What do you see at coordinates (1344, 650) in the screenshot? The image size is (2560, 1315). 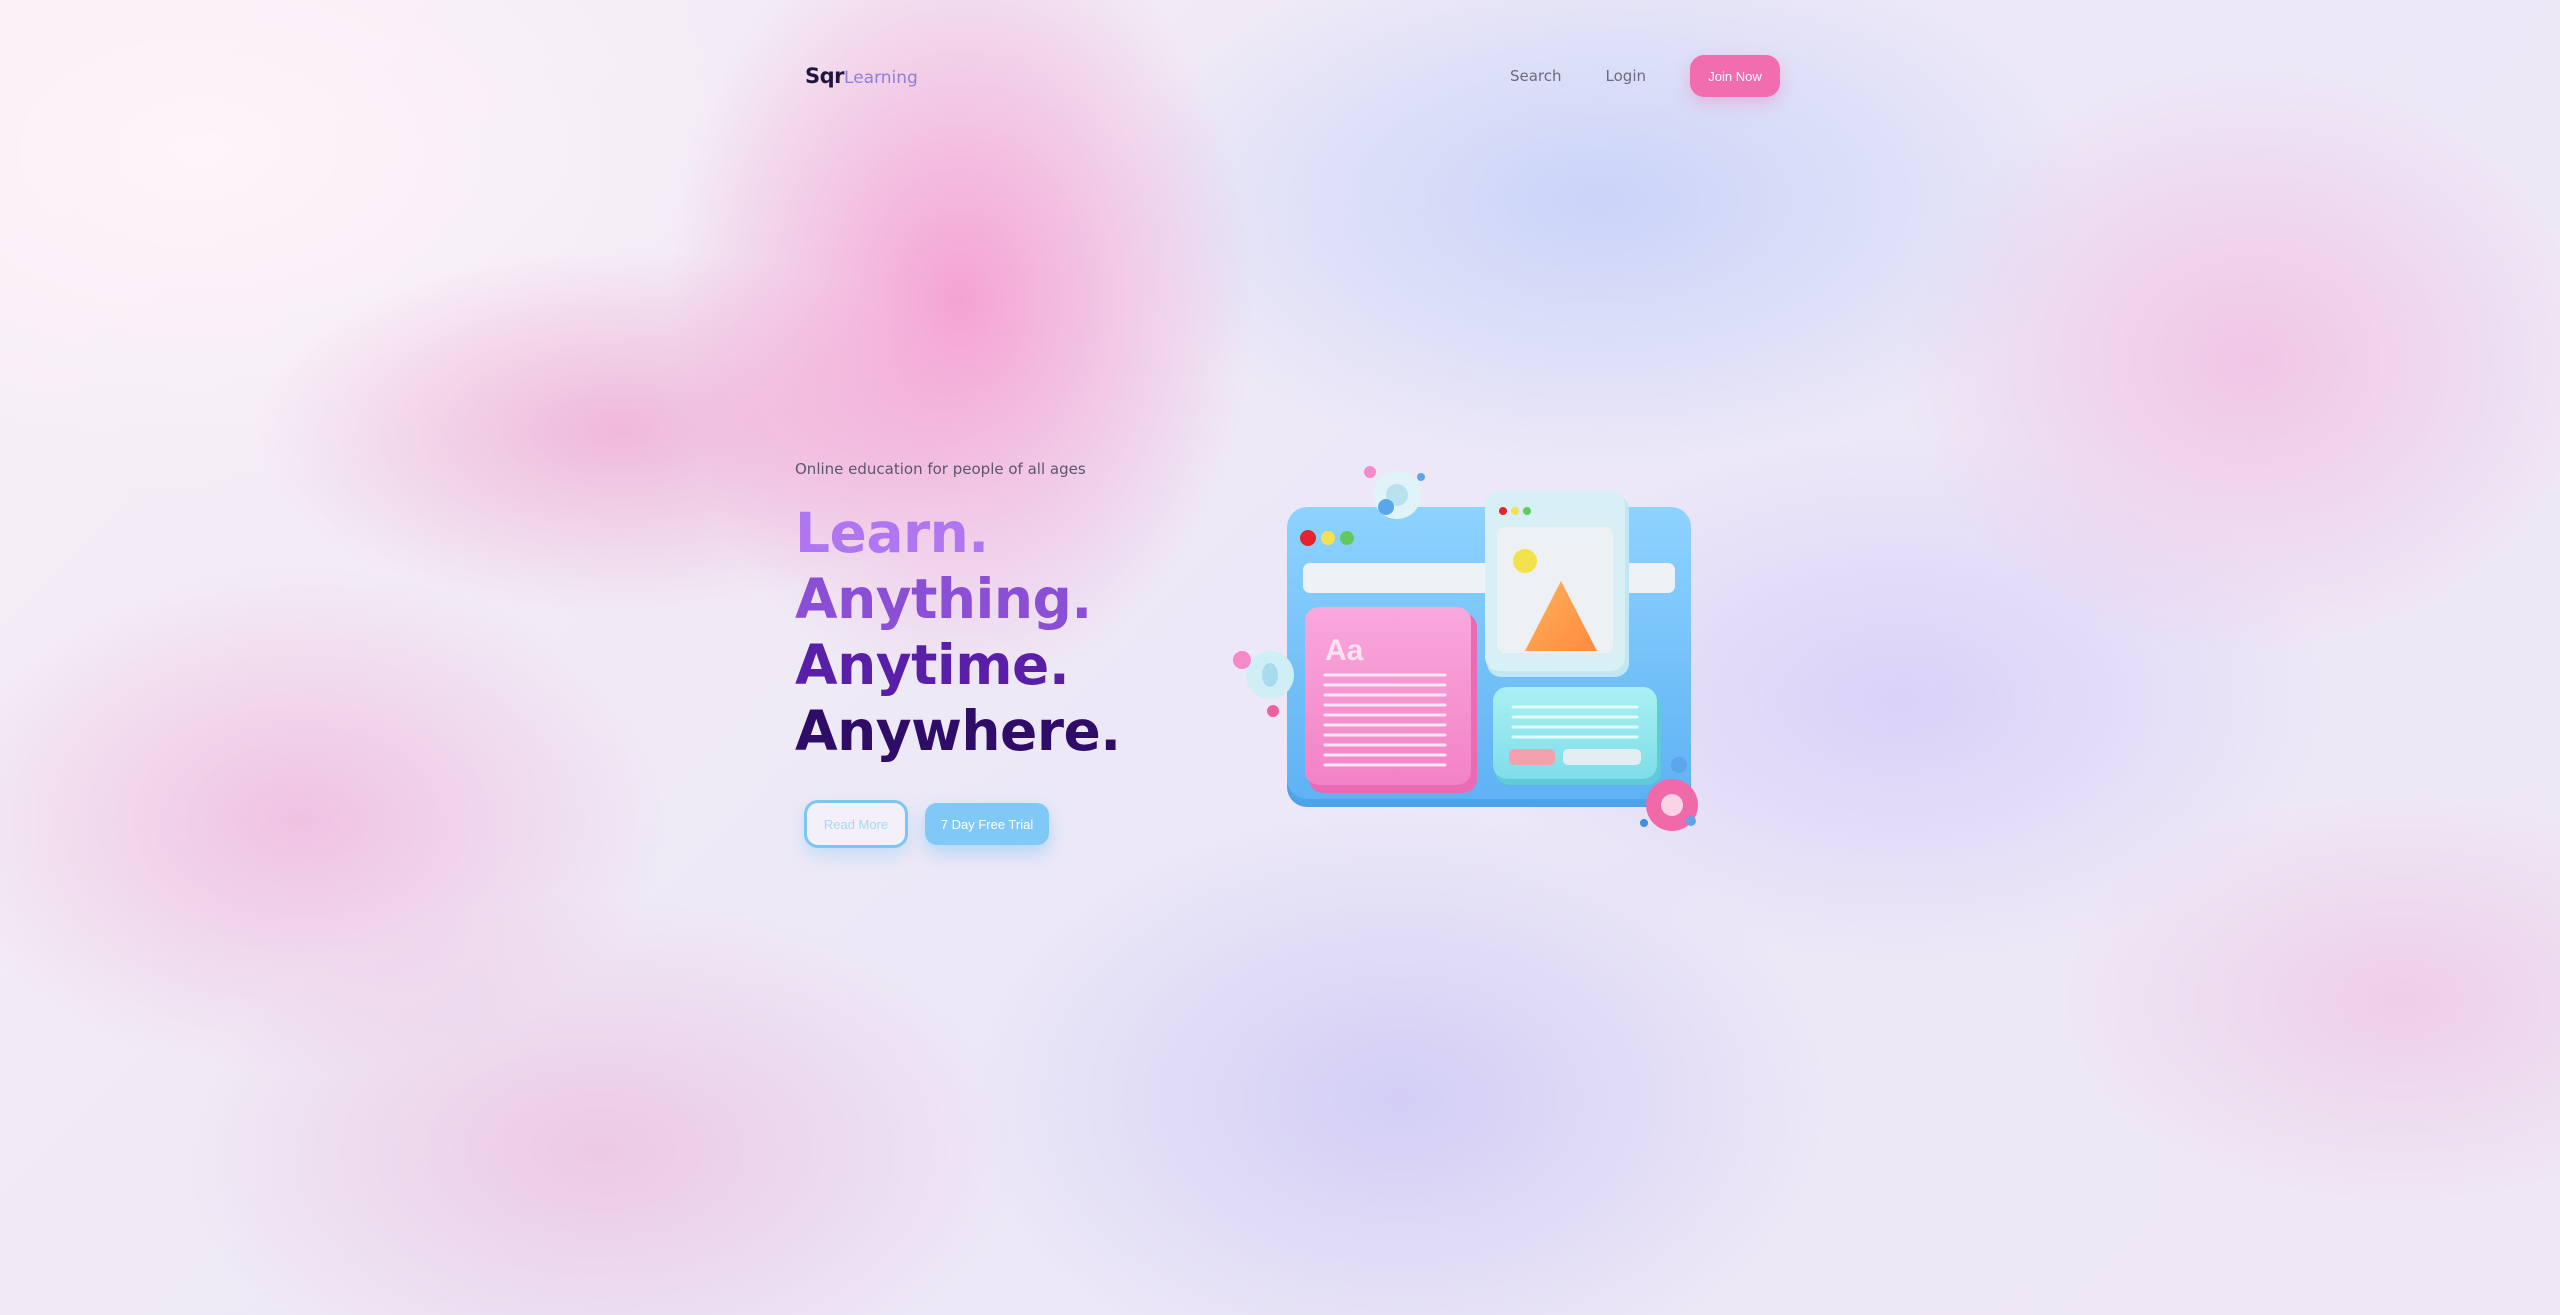 I see `card-label: Aa` at bounding box center [1344, 650].